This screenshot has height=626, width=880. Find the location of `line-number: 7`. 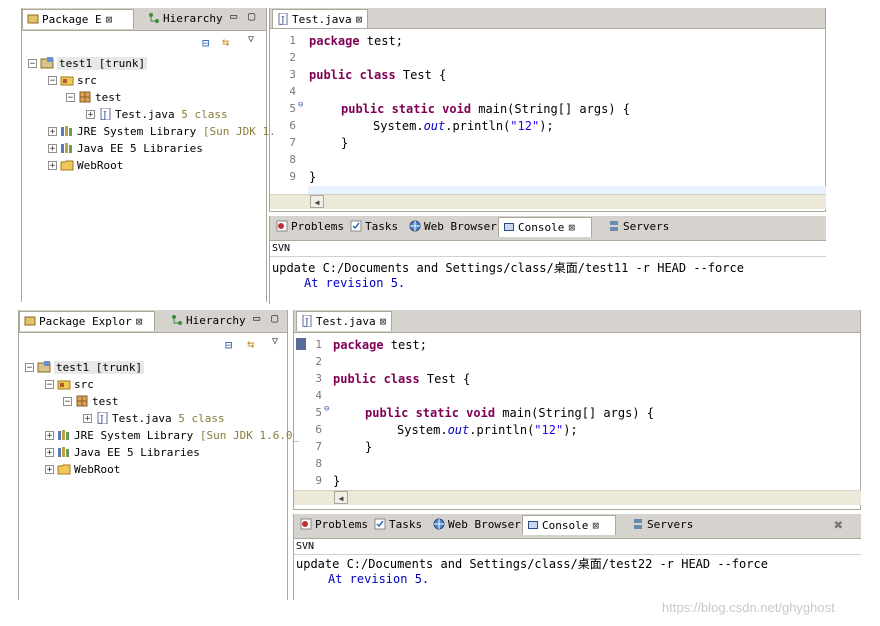

line-number: 7 is located at coordinates (292, 142).